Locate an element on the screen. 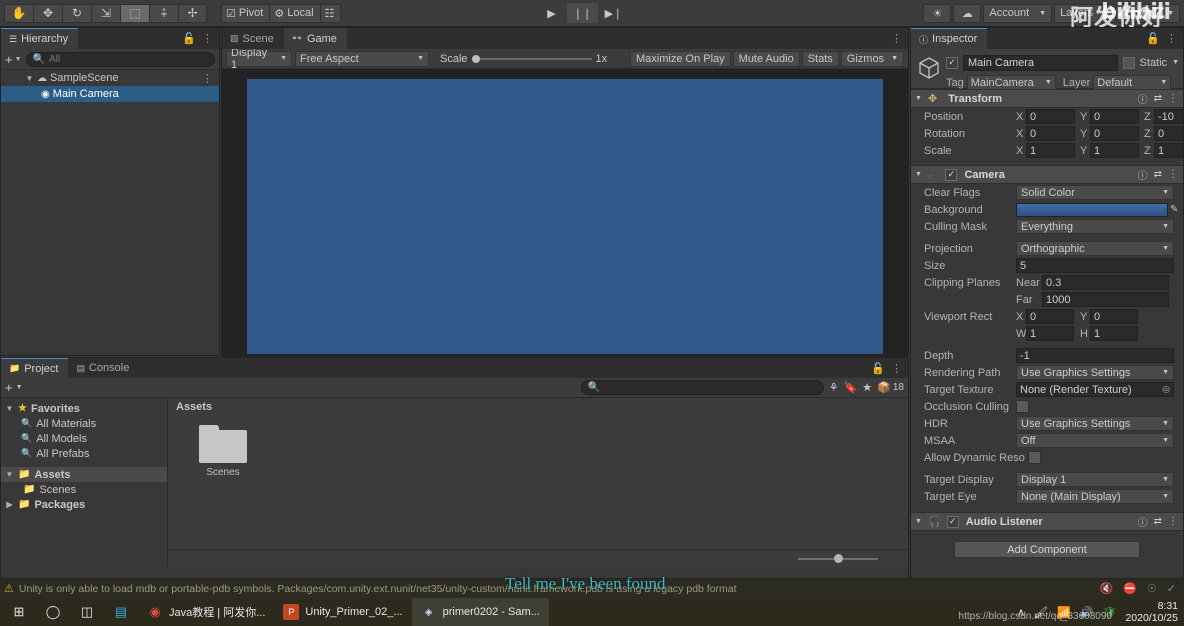  tab-console: ▤ Console is located at coordinates (104, 368).